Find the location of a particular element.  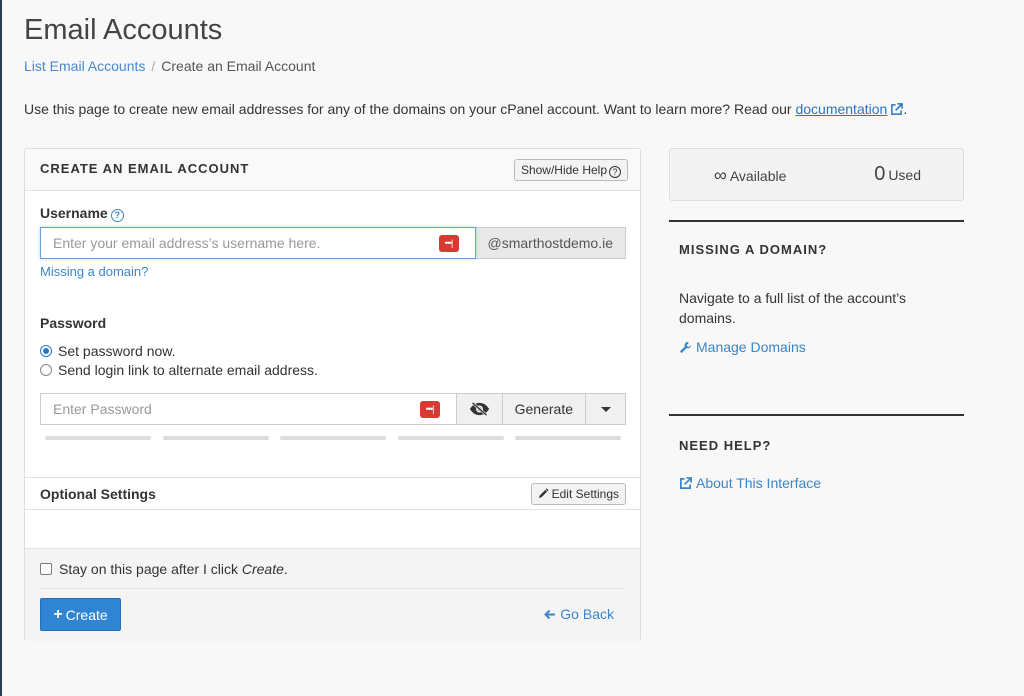

username-label: Username? is located at coordinates (82, 213).